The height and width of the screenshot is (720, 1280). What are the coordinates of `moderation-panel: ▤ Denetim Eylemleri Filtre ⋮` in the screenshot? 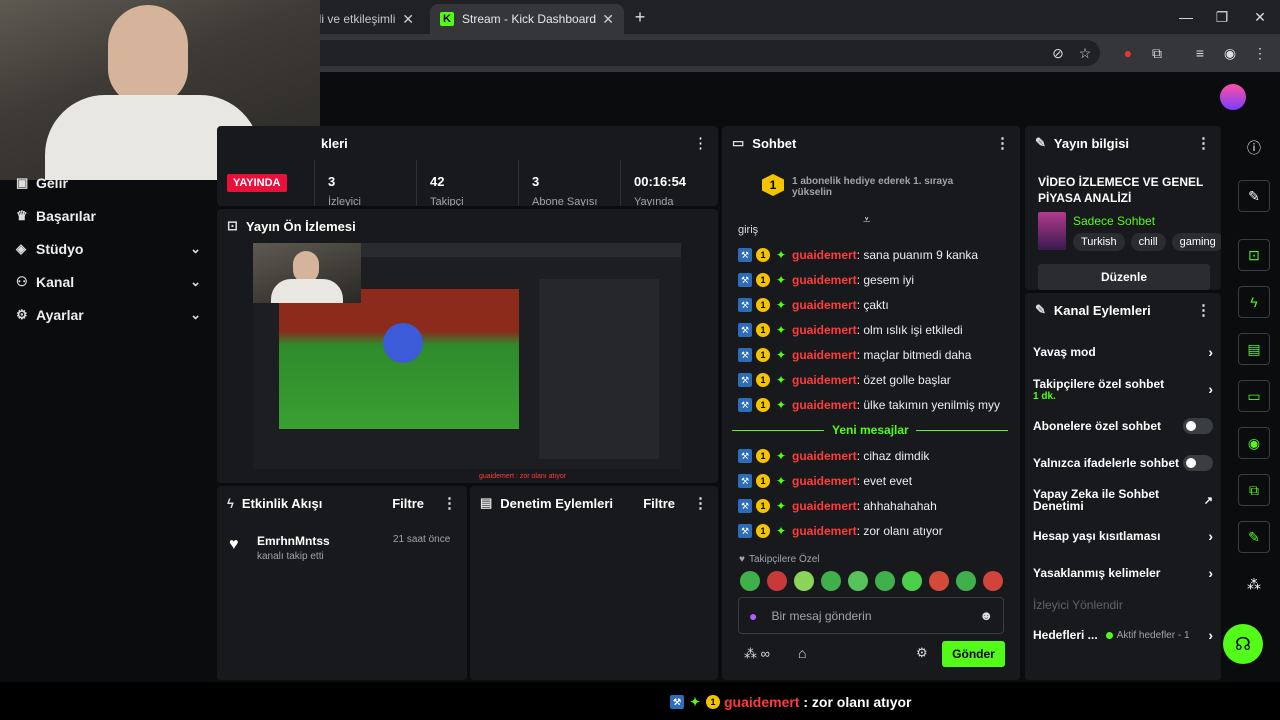 It's located at (594, 583).